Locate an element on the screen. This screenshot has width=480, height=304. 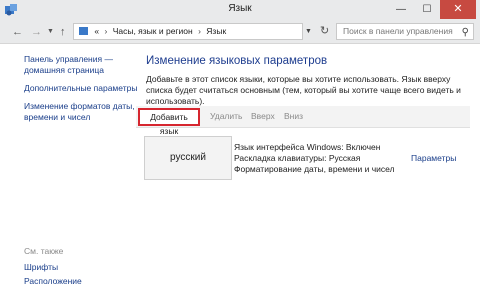
forward-arrow-icon: → is located at coordinates (36, 32).